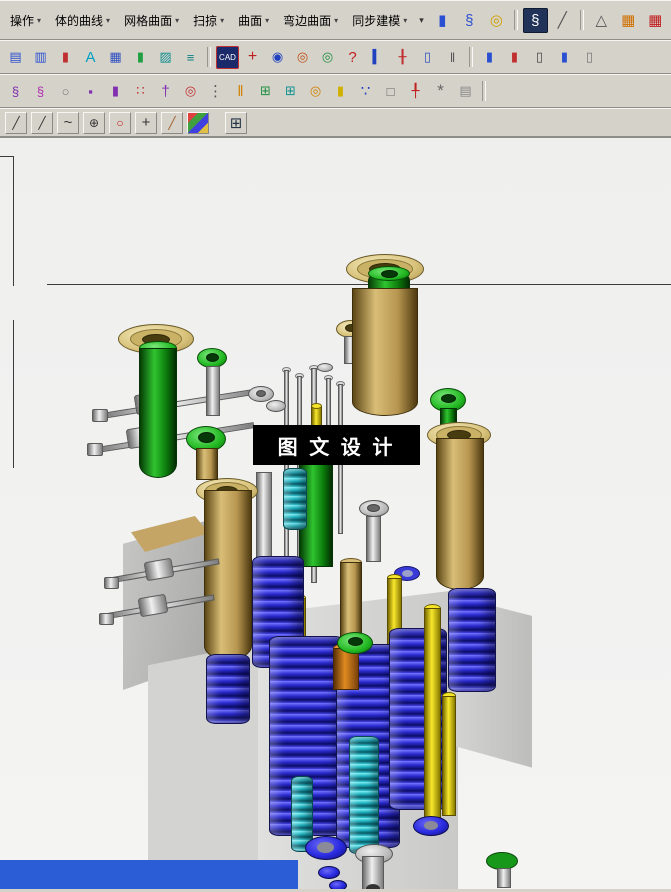 This screenshot has width=671, height=892. I want to click on plus-icon: +, so click(146, 122).